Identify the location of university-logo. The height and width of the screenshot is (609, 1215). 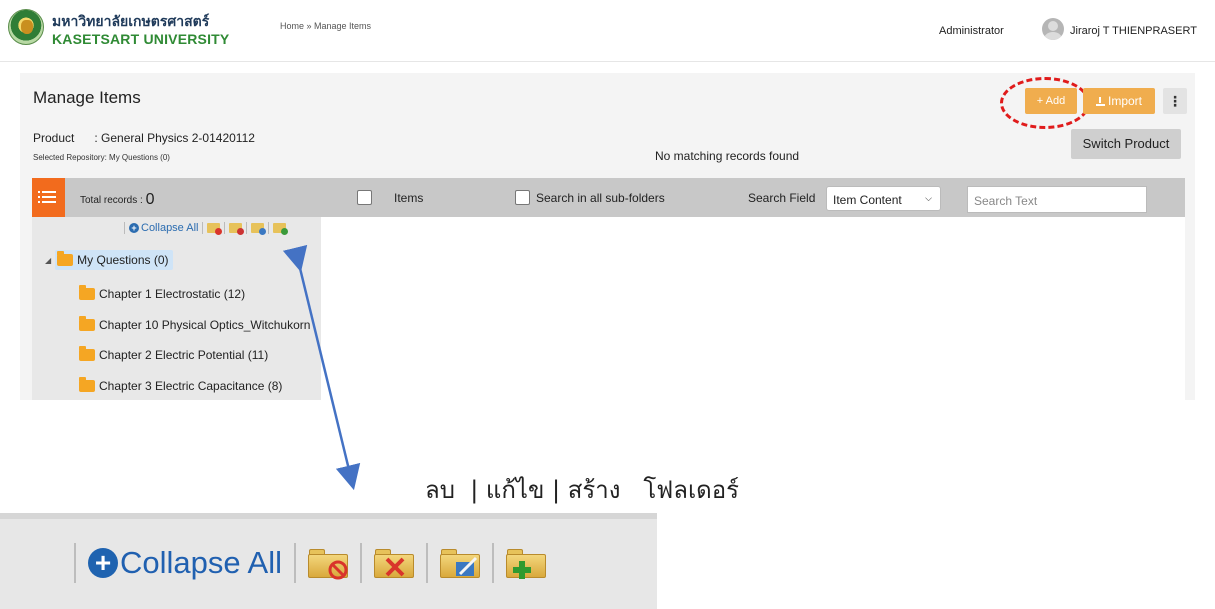
(26, 27).